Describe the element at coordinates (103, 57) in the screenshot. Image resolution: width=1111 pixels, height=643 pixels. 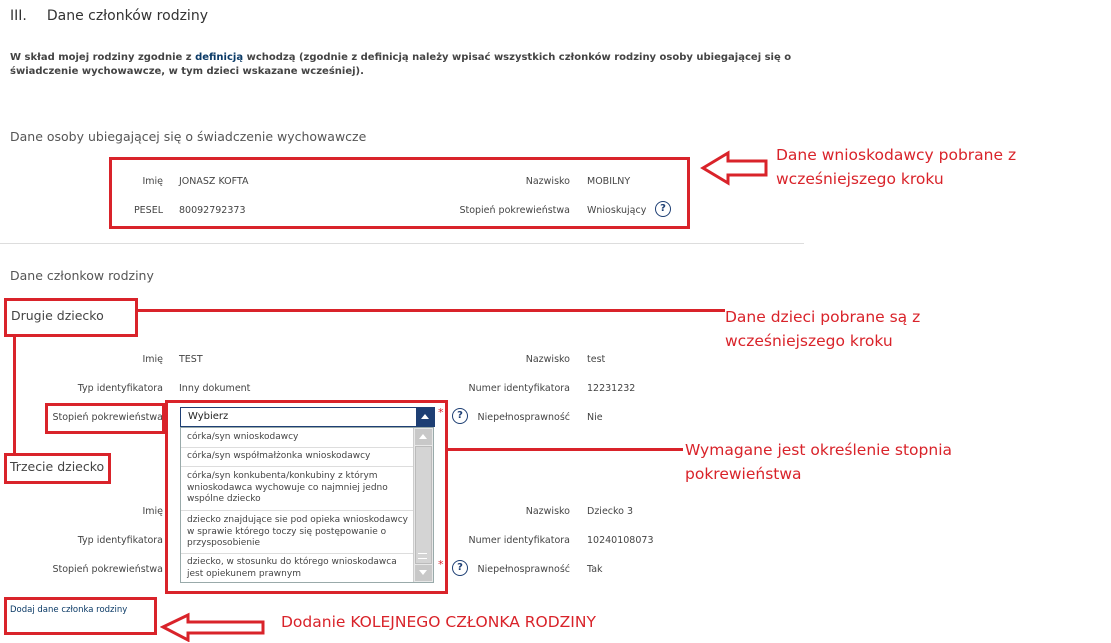
I see `intro-before: W skład mojej rodziny zgodnie z` at that location.